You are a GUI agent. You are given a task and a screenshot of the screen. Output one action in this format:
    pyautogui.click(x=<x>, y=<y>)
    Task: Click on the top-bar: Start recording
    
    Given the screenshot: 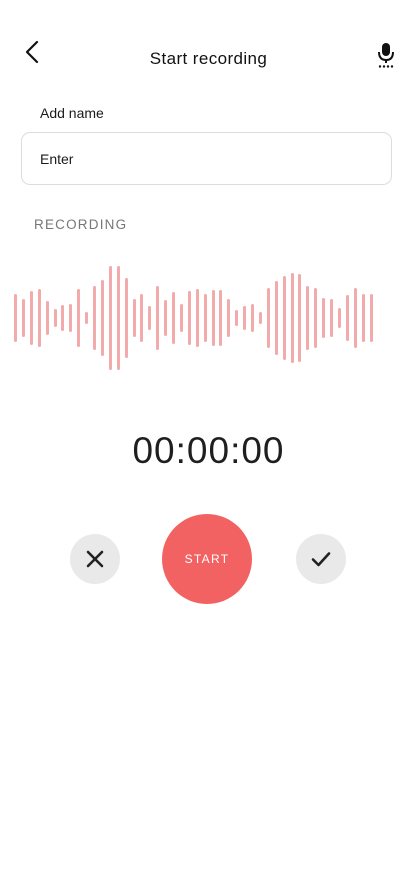 What is the action you would take?
    pyautogui.click(x=208, y=58)
    